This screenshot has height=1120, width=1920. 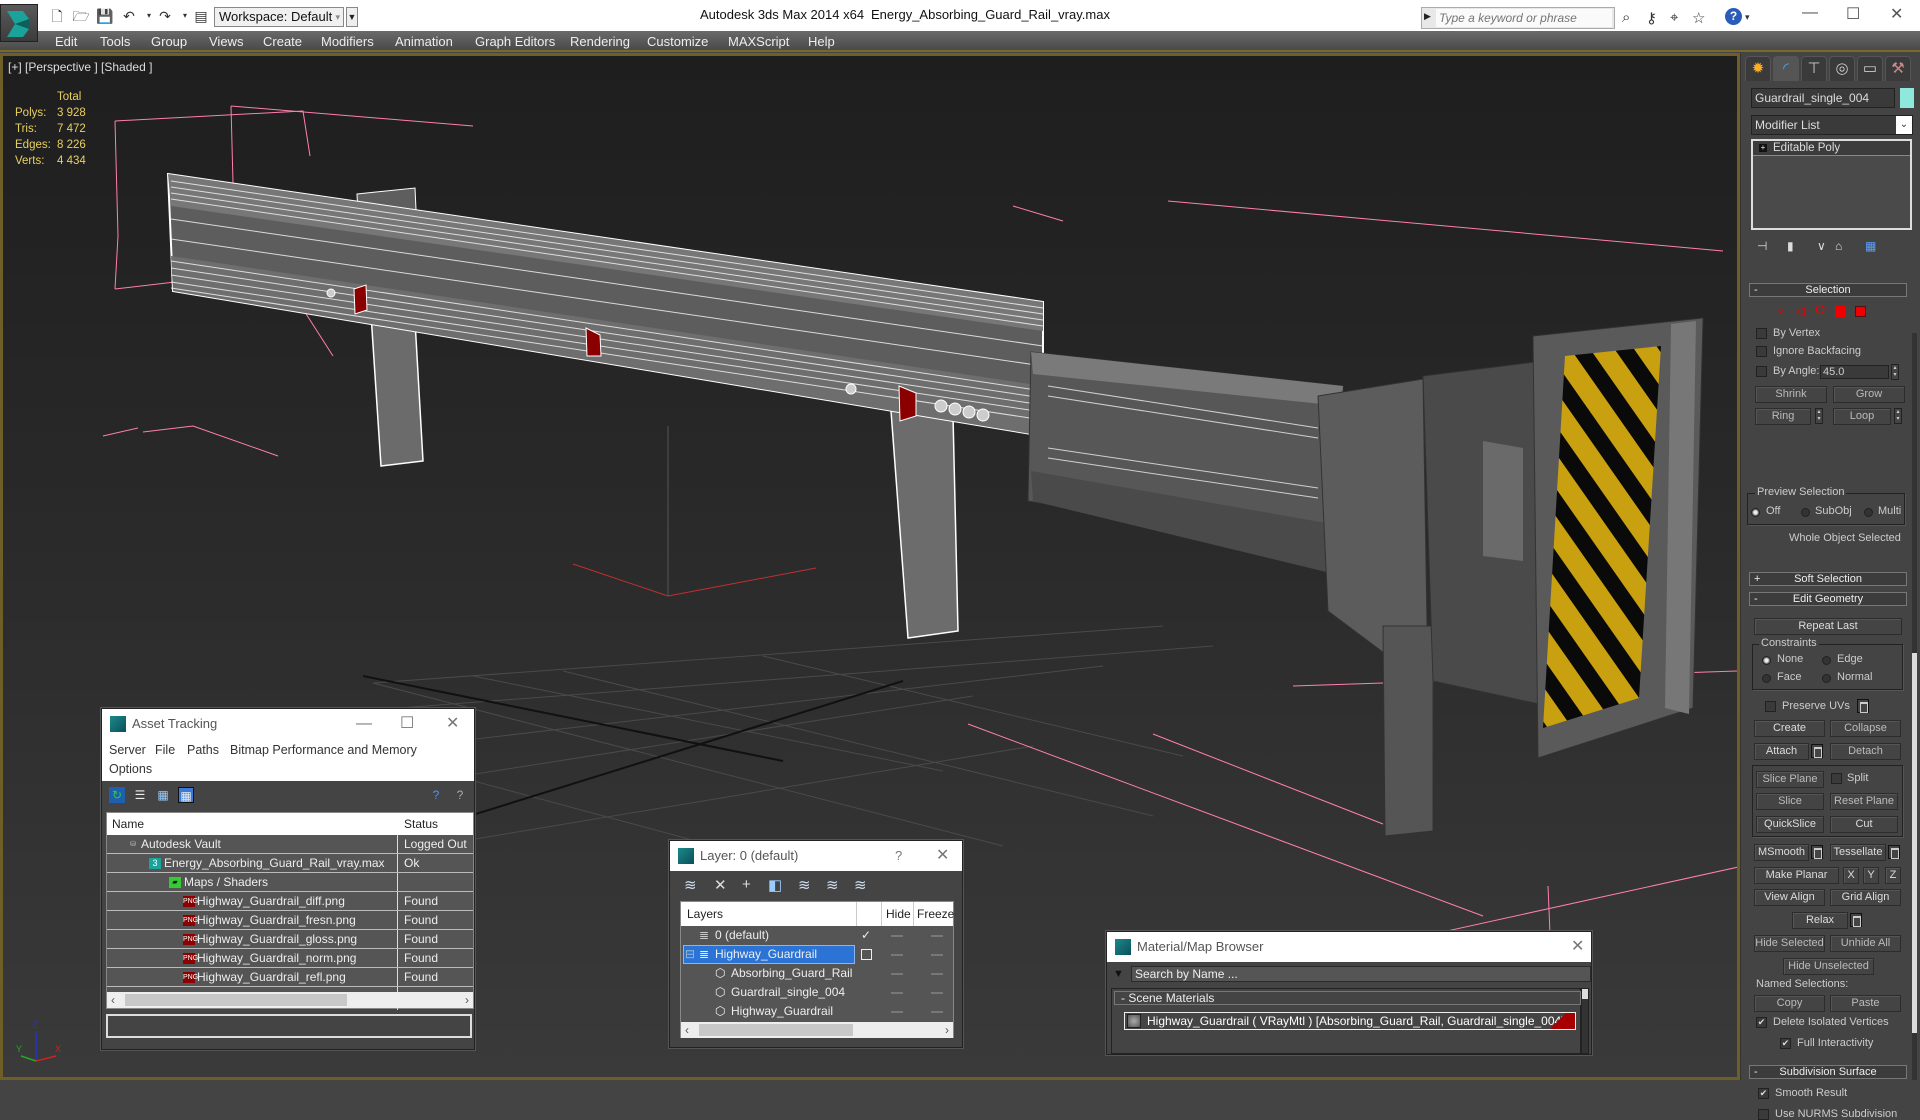 I want to click on preview-subobj-radio, so click(x=1805, y=512).